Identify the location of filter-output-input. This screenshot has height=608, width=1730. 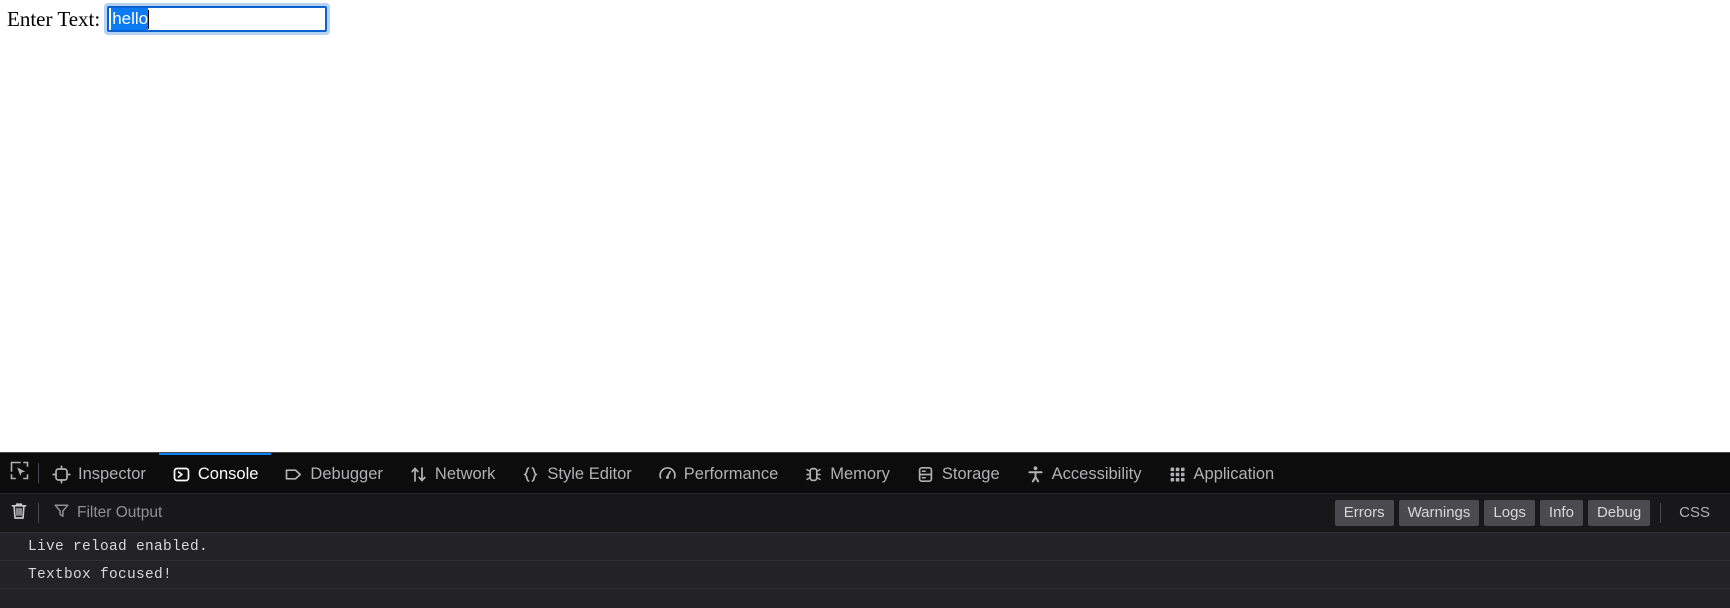
(706, 513).